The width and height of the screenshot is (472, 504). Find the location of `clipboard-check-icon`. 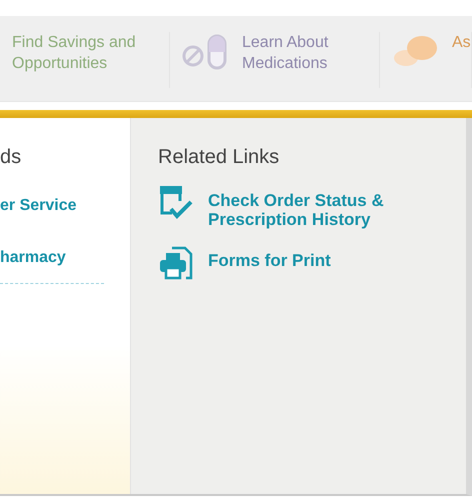

clipboard-check-icon is located at coordinates (176, 203).